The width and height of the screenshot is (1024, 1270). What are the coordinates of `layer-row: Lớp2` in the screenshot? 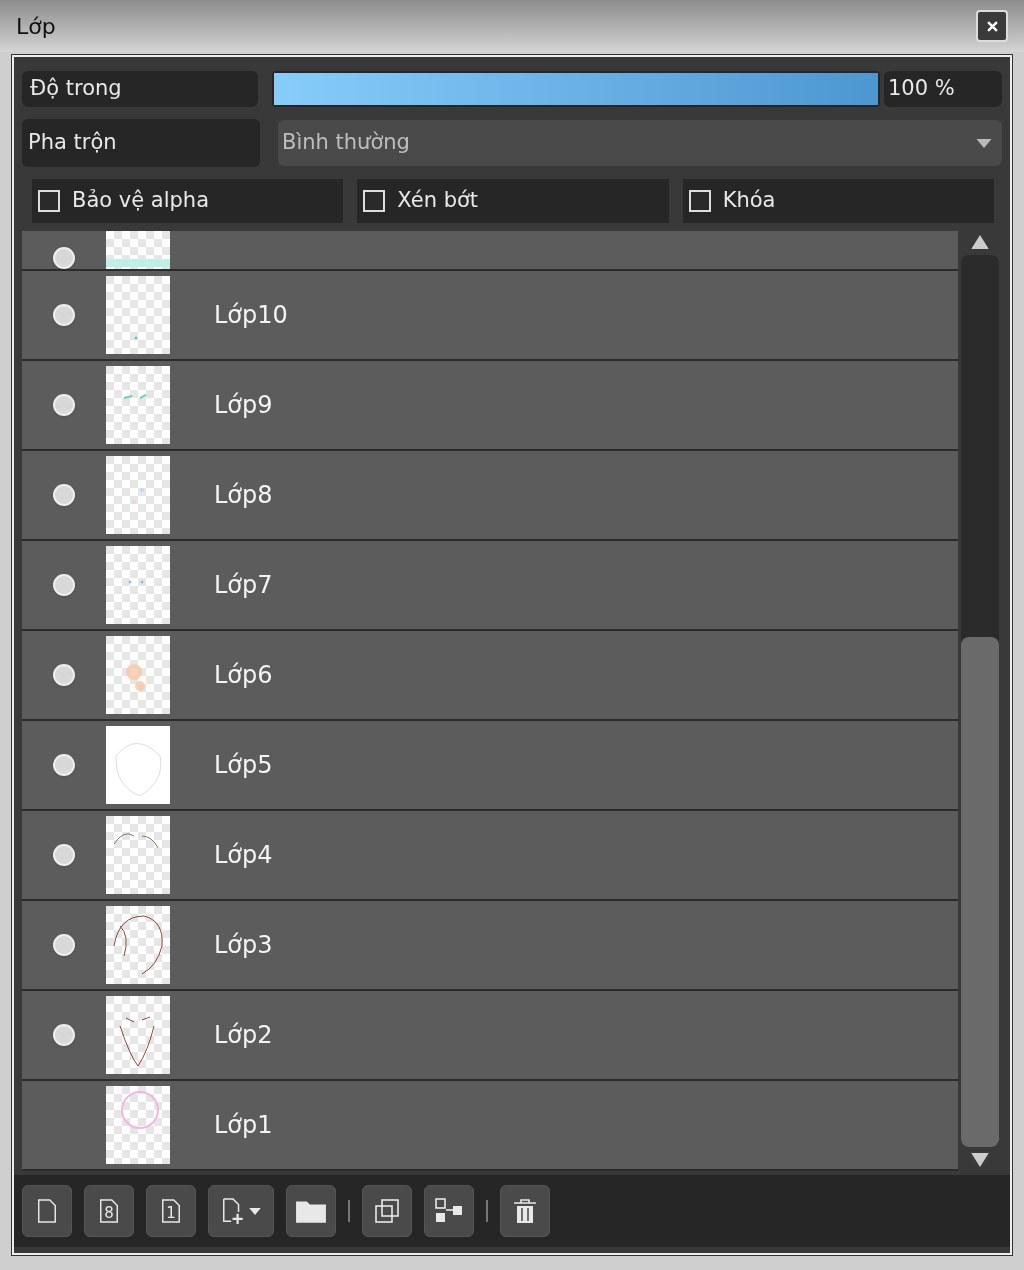 It's located at (490, 1036).